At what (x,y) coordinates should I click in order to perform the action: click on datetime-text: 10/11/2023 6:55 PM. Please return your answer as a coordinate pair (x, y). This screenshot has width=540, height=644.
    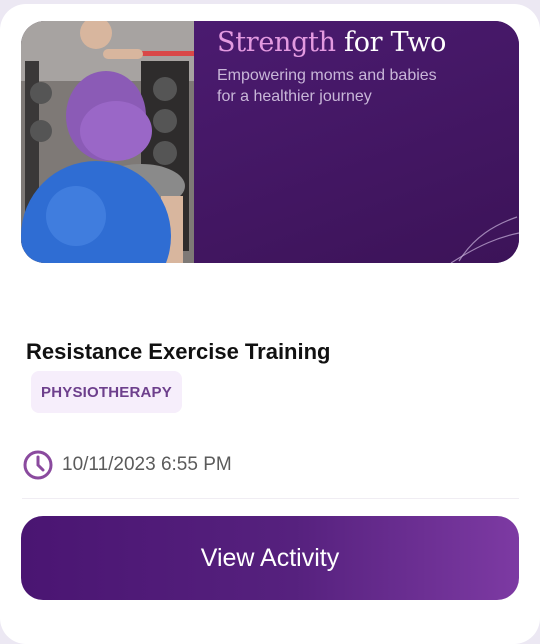
    Looking at the image, I should click on (147, 464).